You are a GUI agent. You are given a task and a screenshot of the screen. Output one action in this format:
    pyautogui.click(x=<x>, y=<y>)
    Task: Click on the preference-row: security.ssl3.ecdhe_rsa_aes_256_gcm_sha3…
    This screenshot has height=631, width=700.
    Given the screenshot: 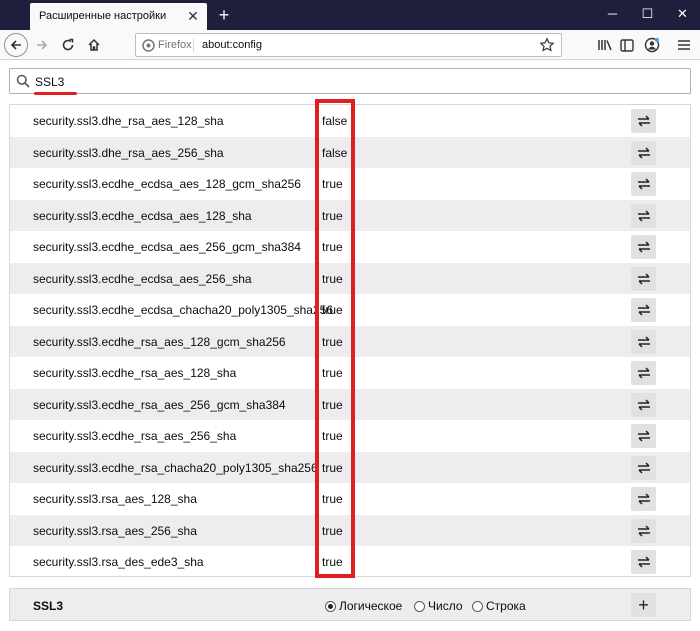 What is the action you would take?
    pyautogui.click(x=350, y=404)
    